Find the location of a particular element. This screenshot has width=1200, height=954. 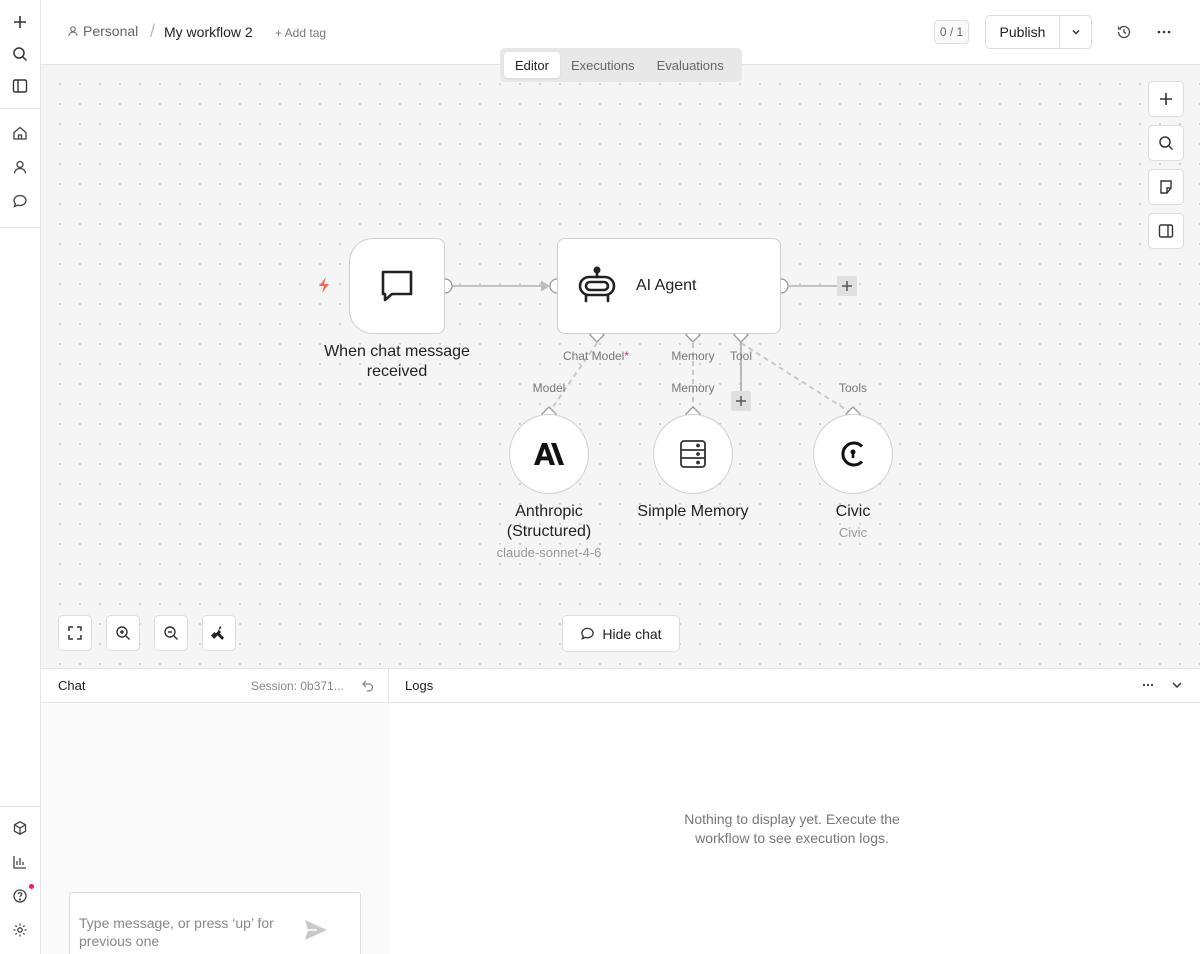

send-icon is located at coordinates (316, 931).